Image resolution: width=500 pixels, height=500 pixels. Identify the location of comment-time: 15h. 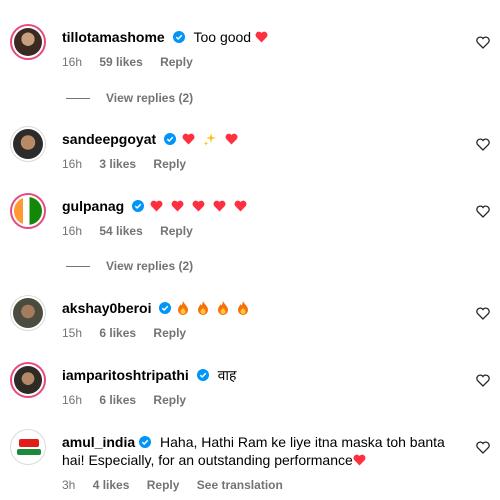
(72, 333).